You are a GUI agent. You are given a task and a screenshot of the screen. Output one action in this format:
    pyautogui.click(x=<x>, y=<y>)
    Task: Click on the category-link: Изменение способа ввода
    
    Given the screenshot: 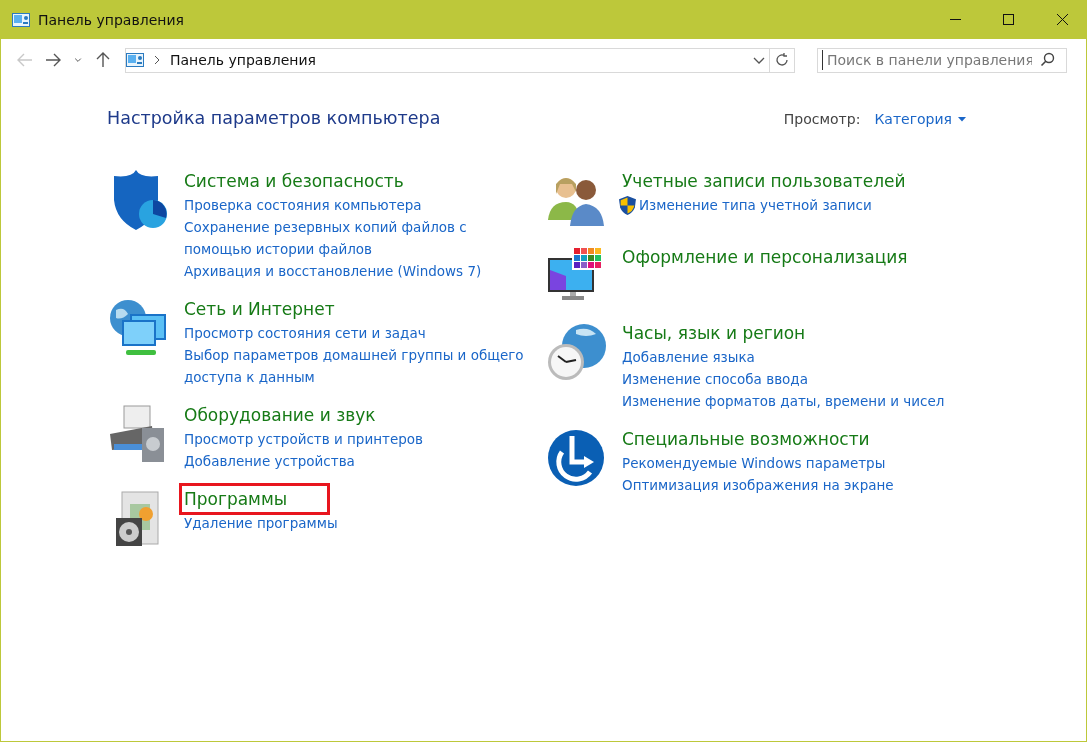 What is the action you would take?
    pyautogui.click(x=715, y=379)
    